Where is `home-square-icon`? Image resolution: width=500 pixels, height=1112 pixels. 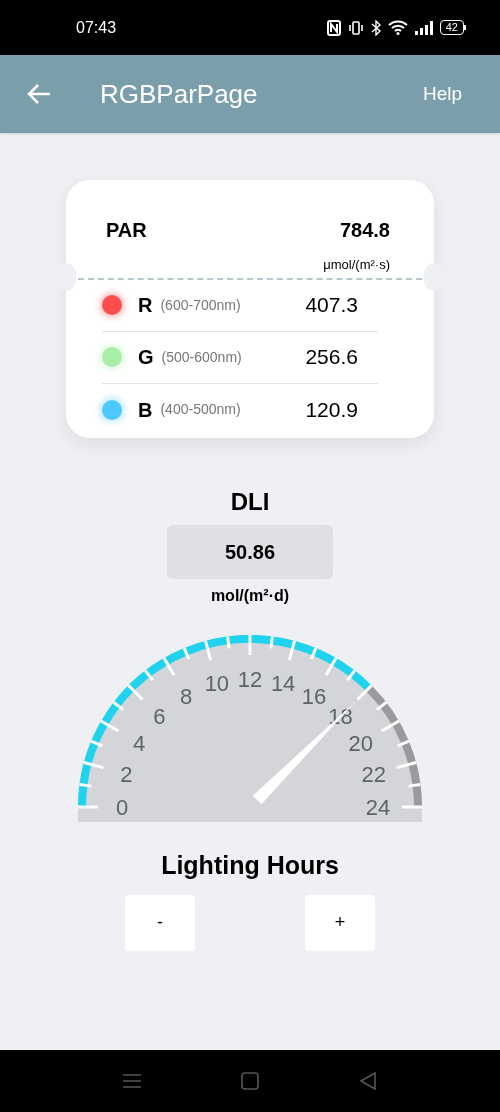 home-square-icon is located at coordinates (250, 1081).